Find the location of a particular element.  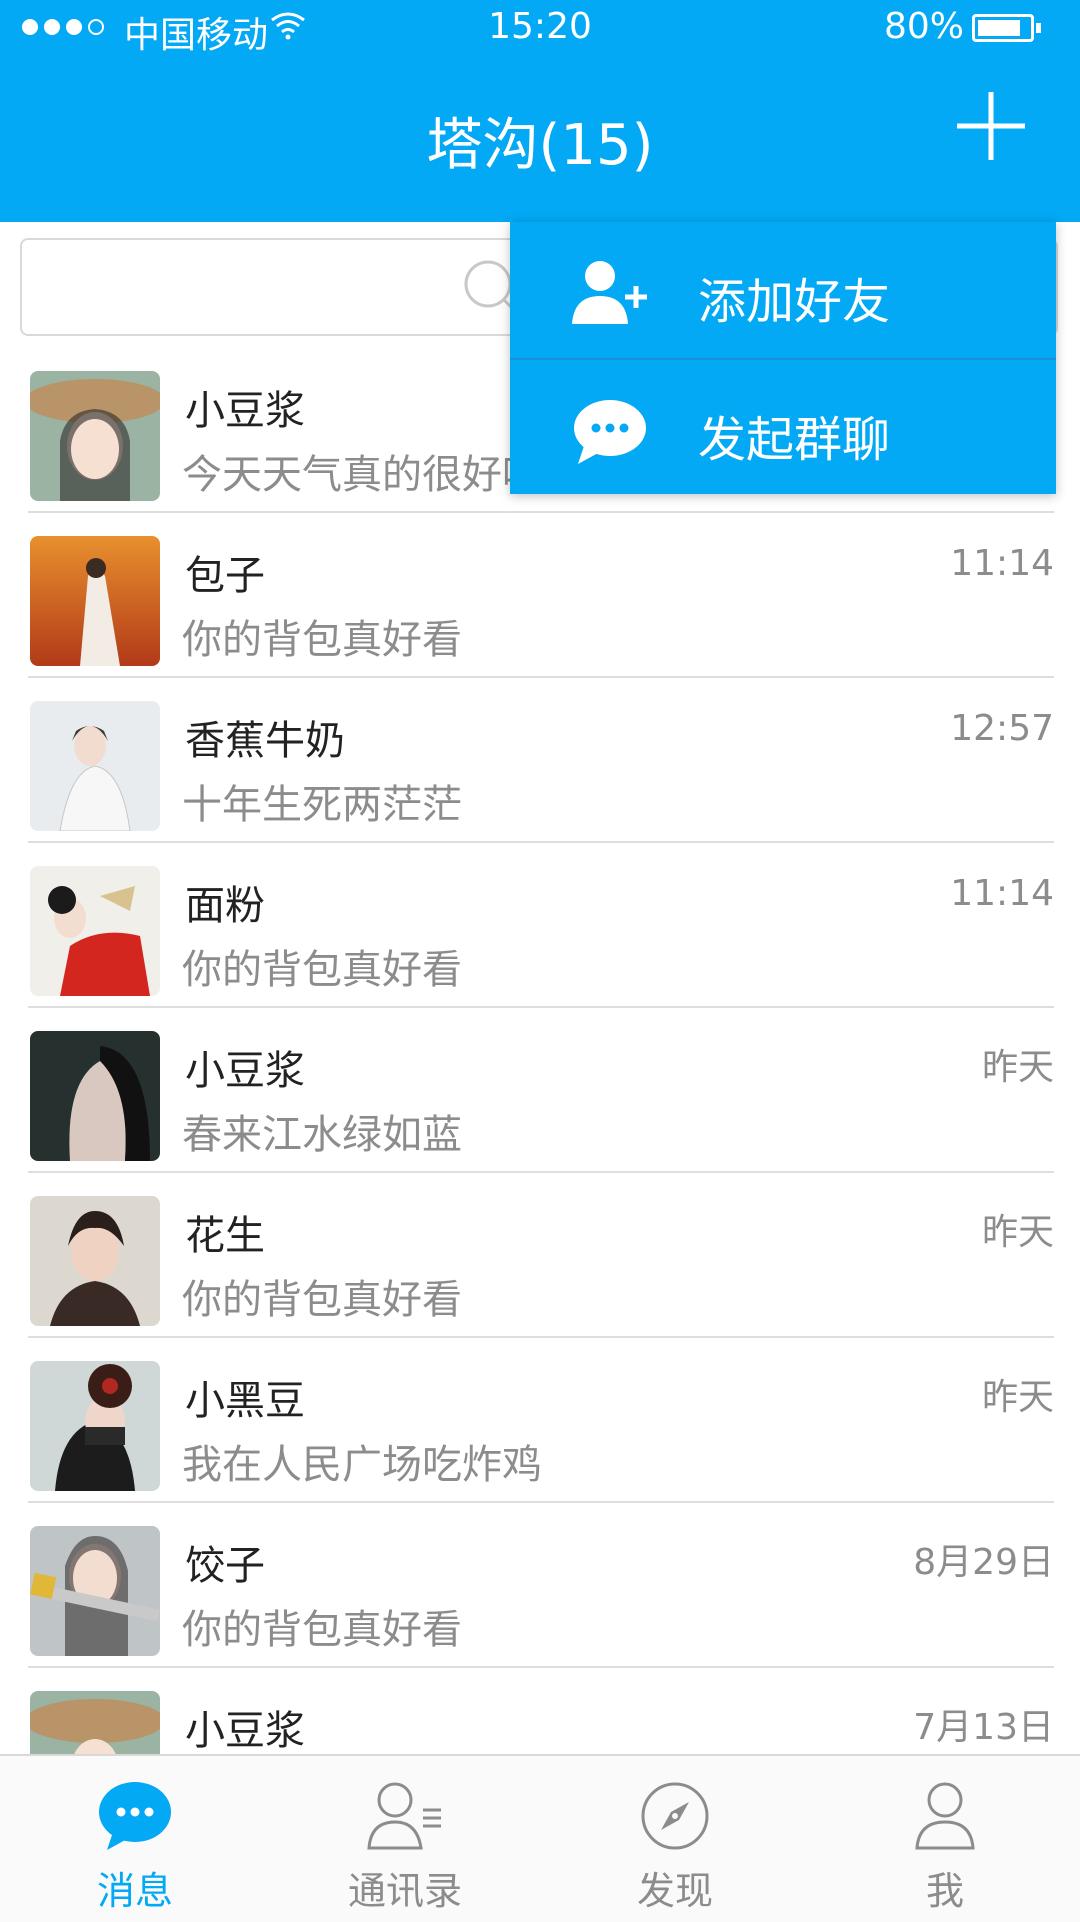

bottom-tab-bar: 消息 通讯录 发现 我 is located at coordinates (540, 1838).